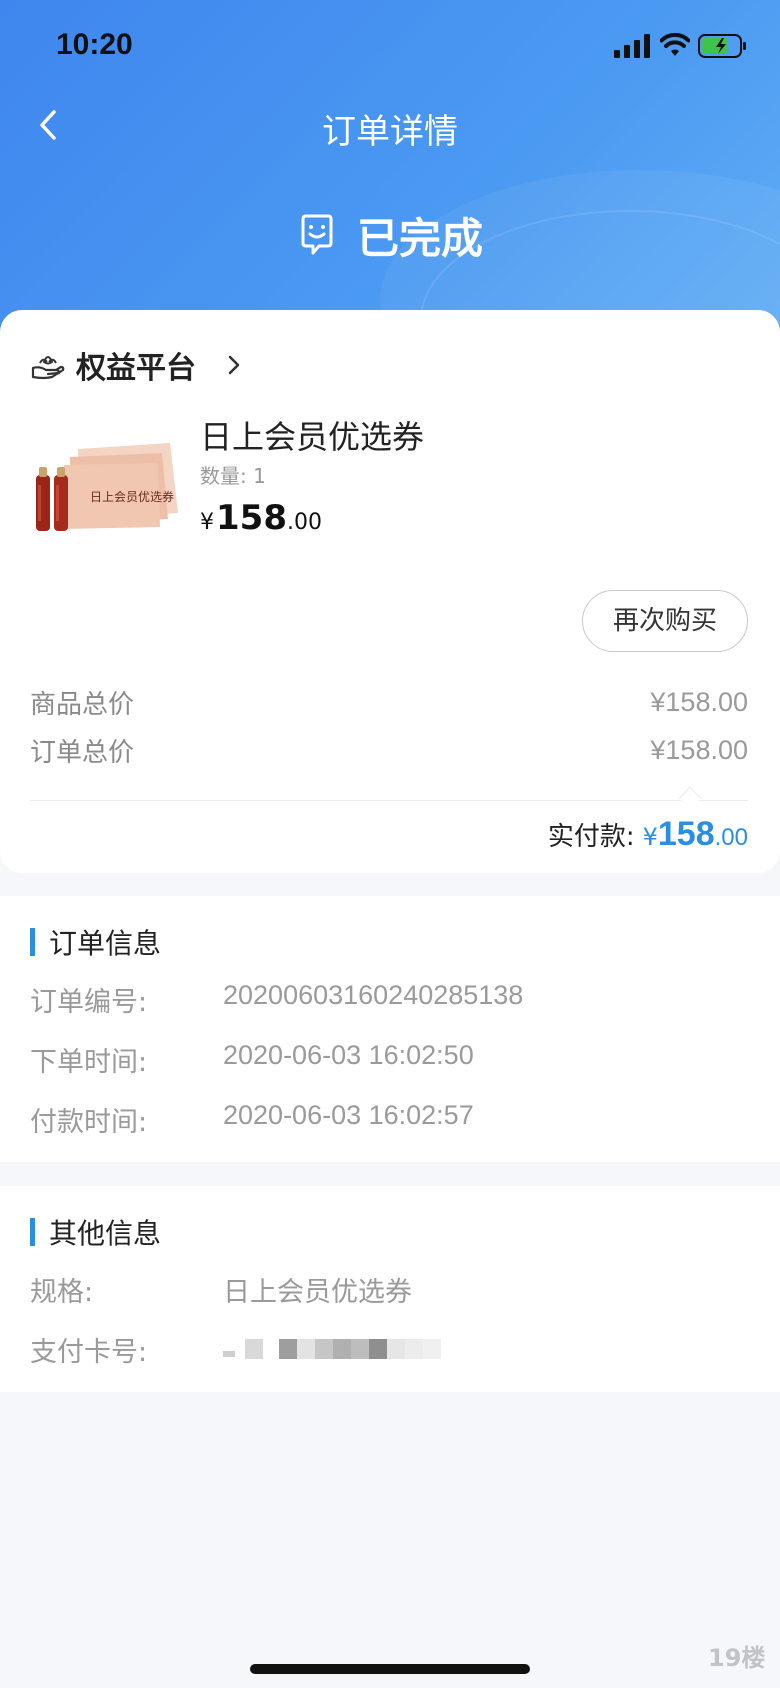 This screenshot has height=1688, width=780. Describe the element at coordinates (82, 752) in the screenshot. I see `order-total-label: 订单总价` at that location.